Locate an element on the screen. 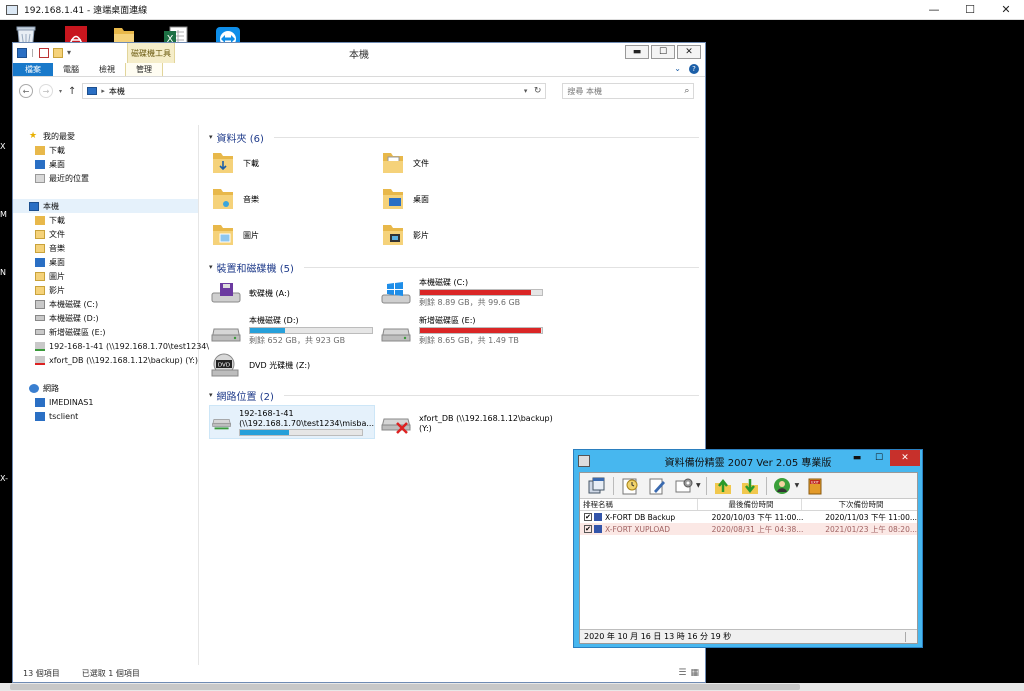 The height and width of the screenshot is (691, 1024). svg-text: DVD is located at coordinates (224, 366).